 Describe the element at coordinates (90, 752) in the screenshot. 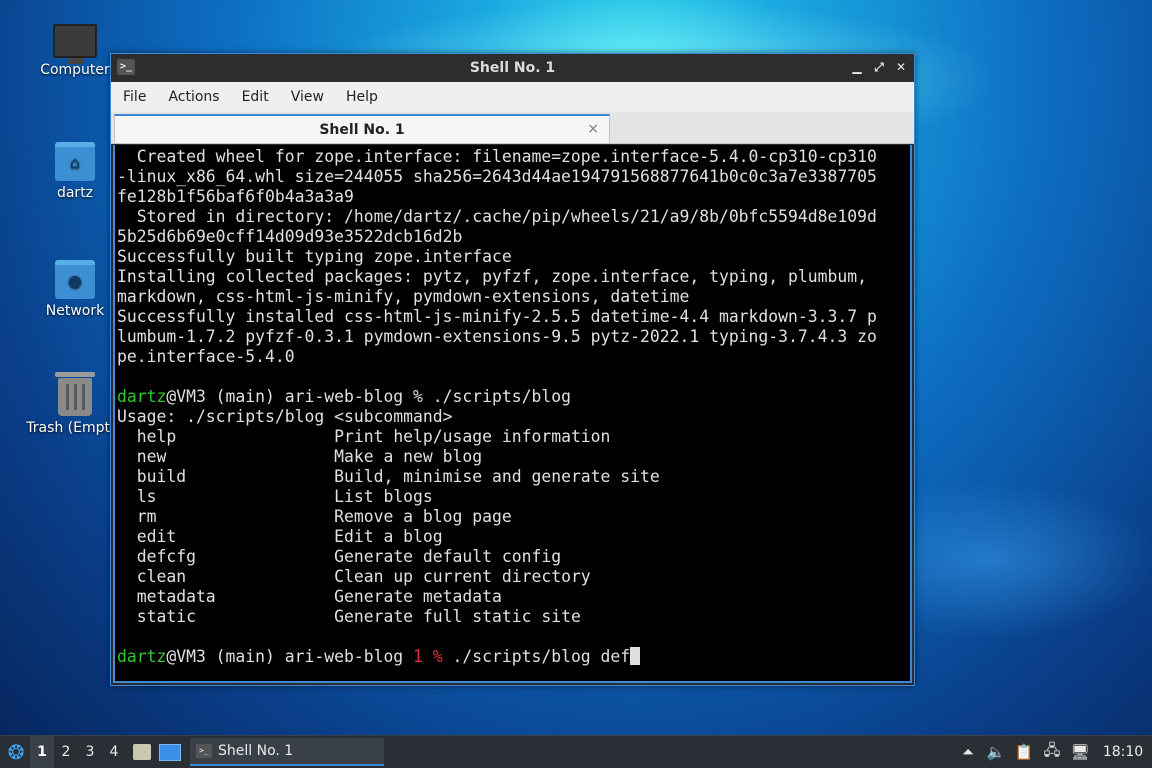

I see `workspace-3: 3` at that location.